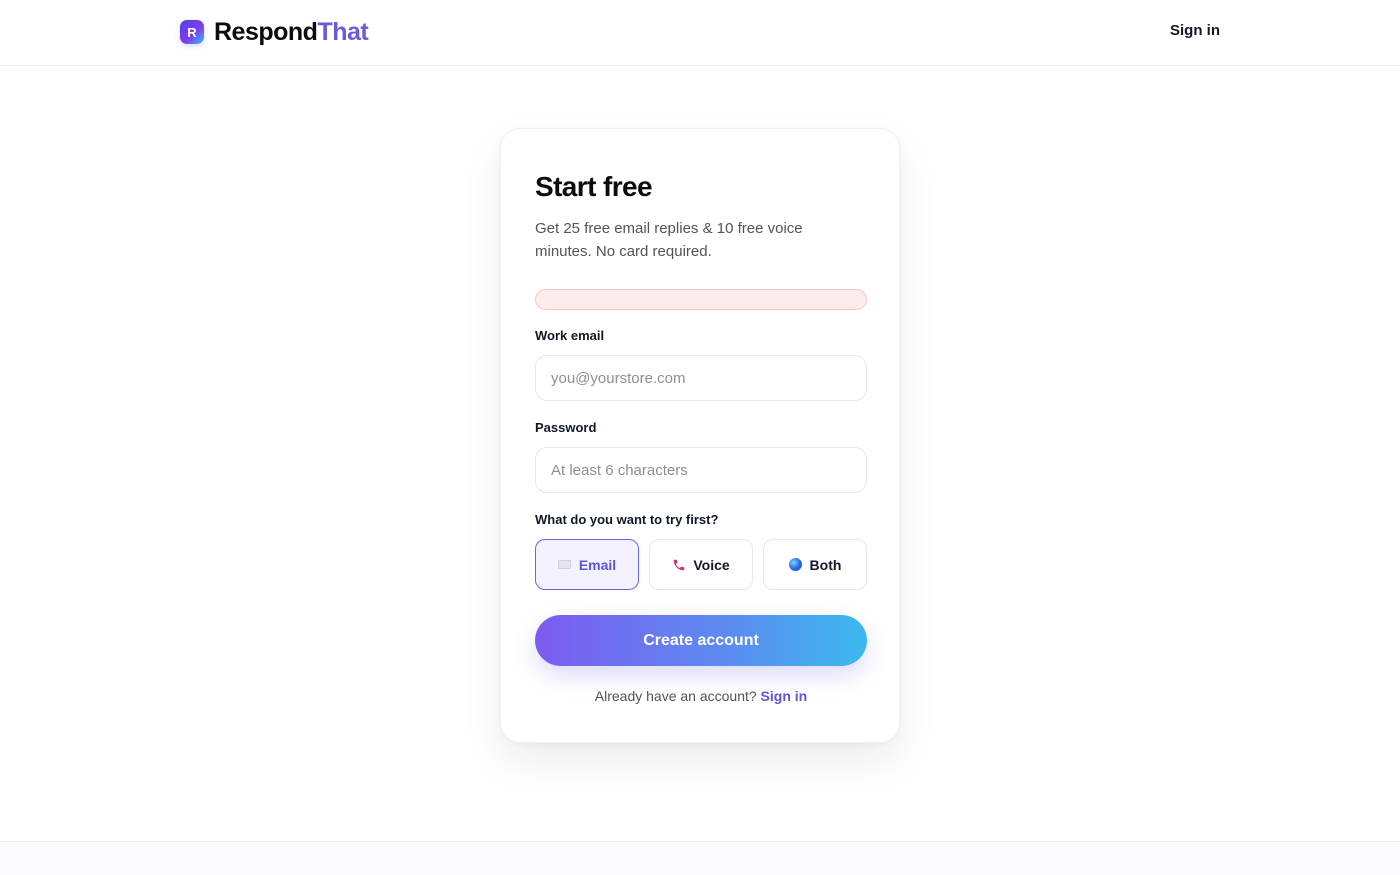 Image resolution: width=1400 pixels, height=875 pixels. Describe the element at coordinates (701, 378) in the screenshot. I see `email-field` at that location.